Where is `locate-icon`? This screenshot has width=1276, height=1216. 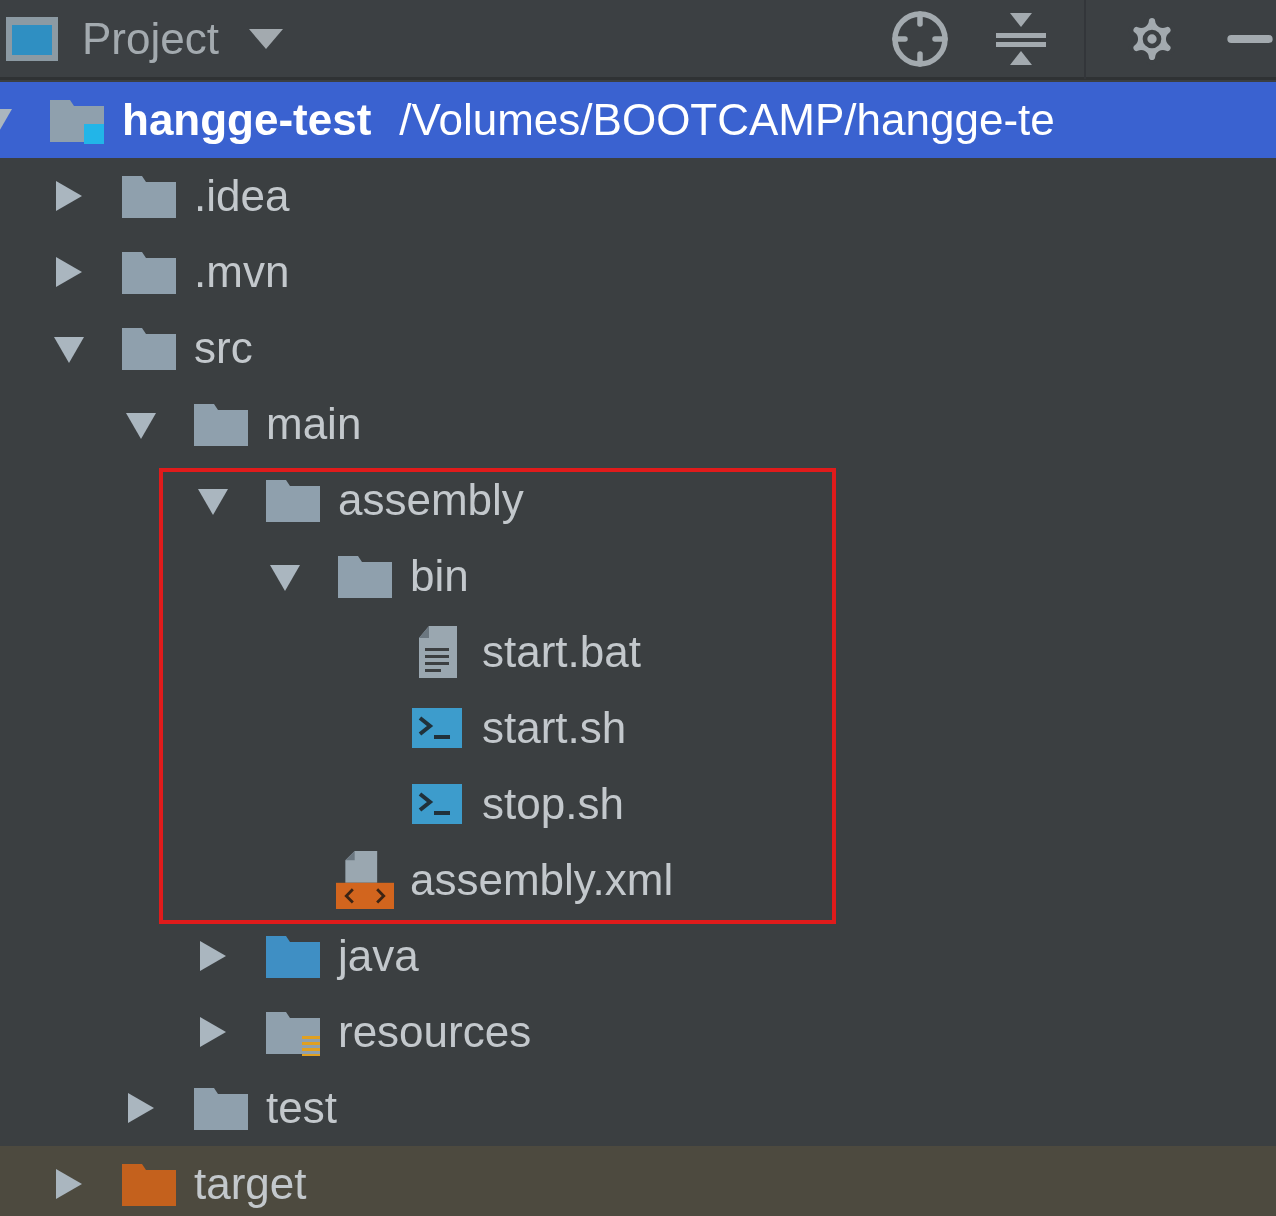
locate-icon is located at coordinates (920, 38).